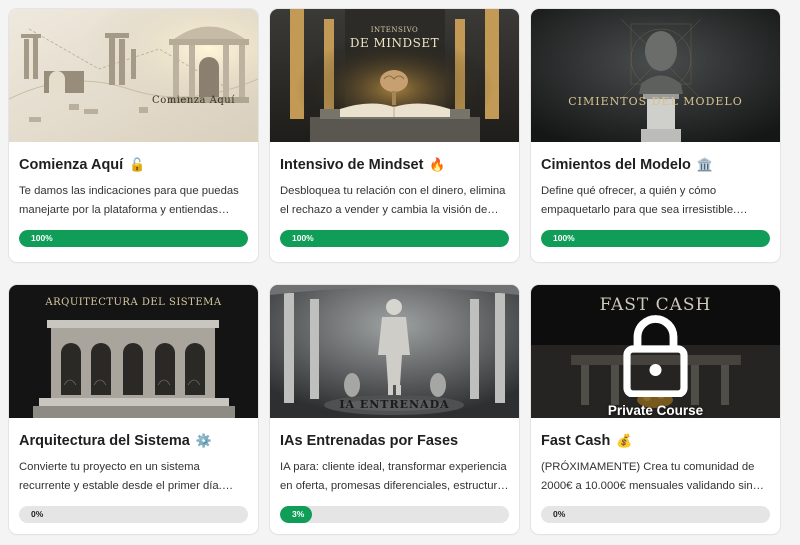  I want to click on thumbnail-caption: DE MINDSET, so click(394, 43).